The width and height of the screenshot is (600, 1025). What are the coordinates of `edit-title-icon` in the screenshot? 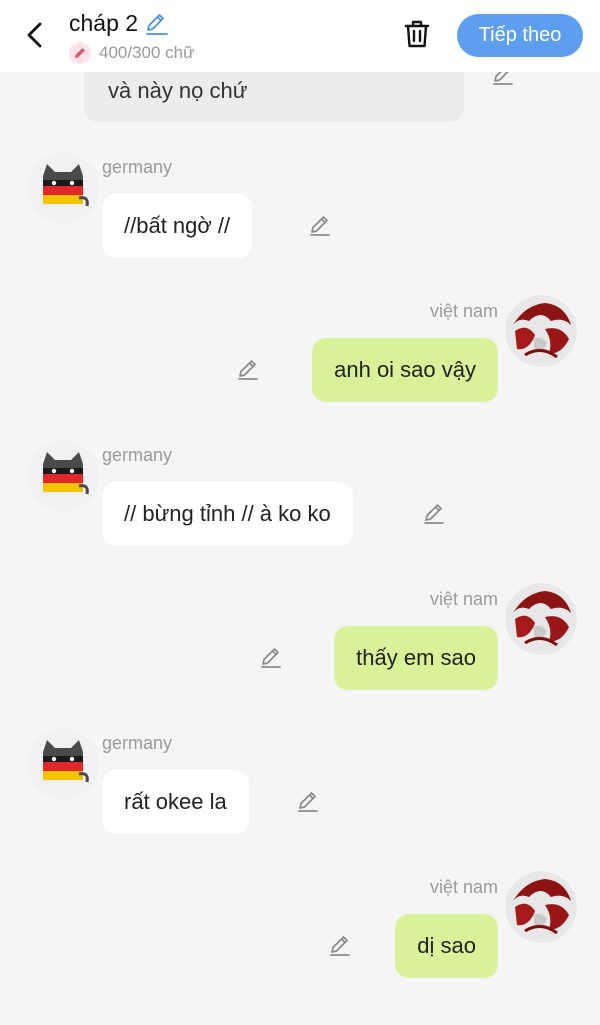 It's located at (157, 24).